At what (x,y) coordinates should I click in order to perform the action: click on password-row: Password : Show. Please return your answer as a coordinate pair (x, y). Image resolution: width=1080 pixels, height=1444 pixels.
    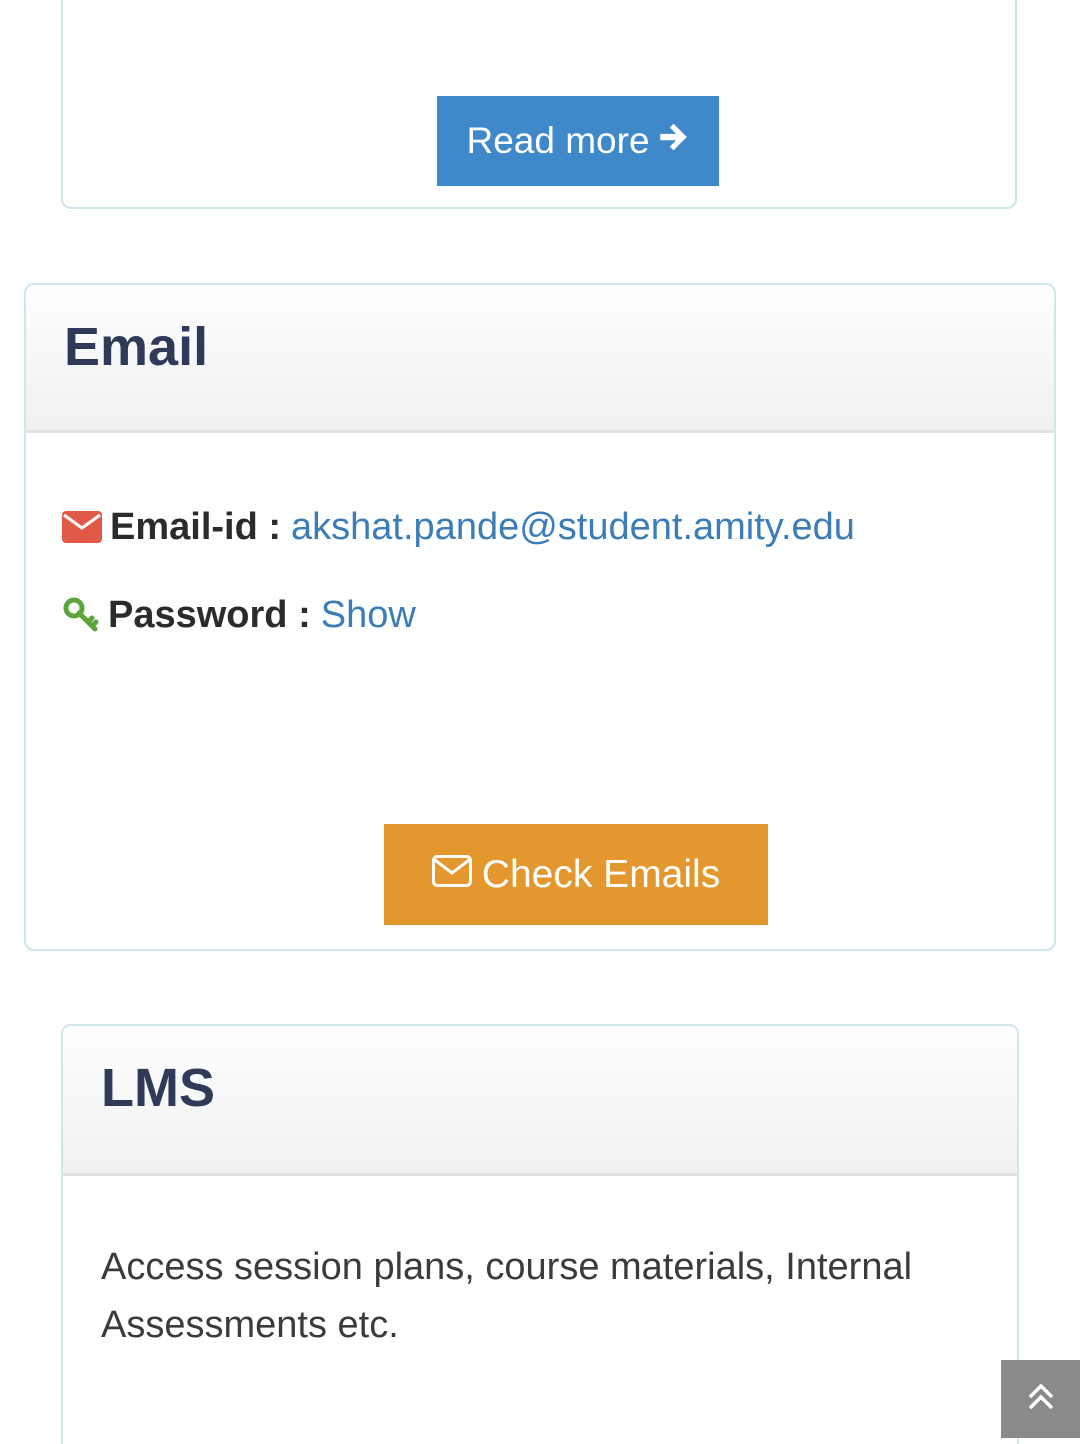
    Looking at the image, I should click on (239, 615).